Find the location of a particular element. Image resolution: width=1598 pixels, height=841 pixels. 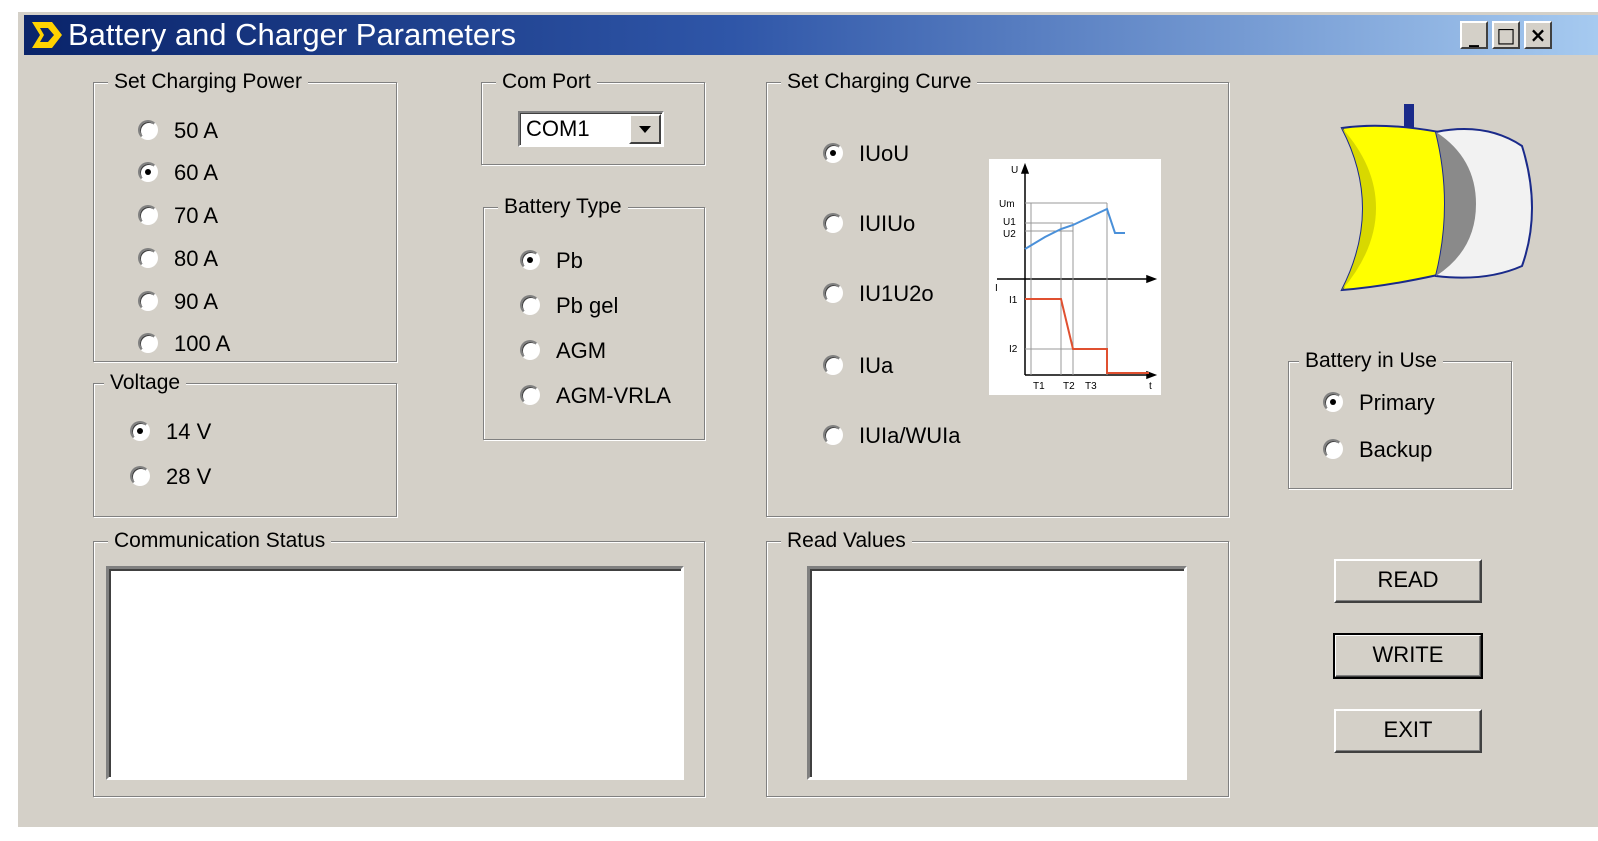

app-logo-icon is located at coordinates (47, 35).